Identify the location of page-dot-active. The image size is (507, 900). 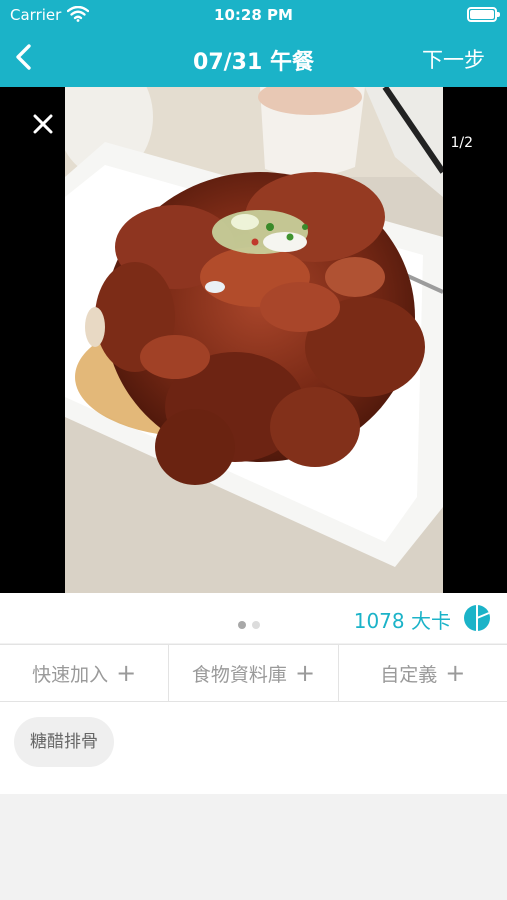
(242, 625).